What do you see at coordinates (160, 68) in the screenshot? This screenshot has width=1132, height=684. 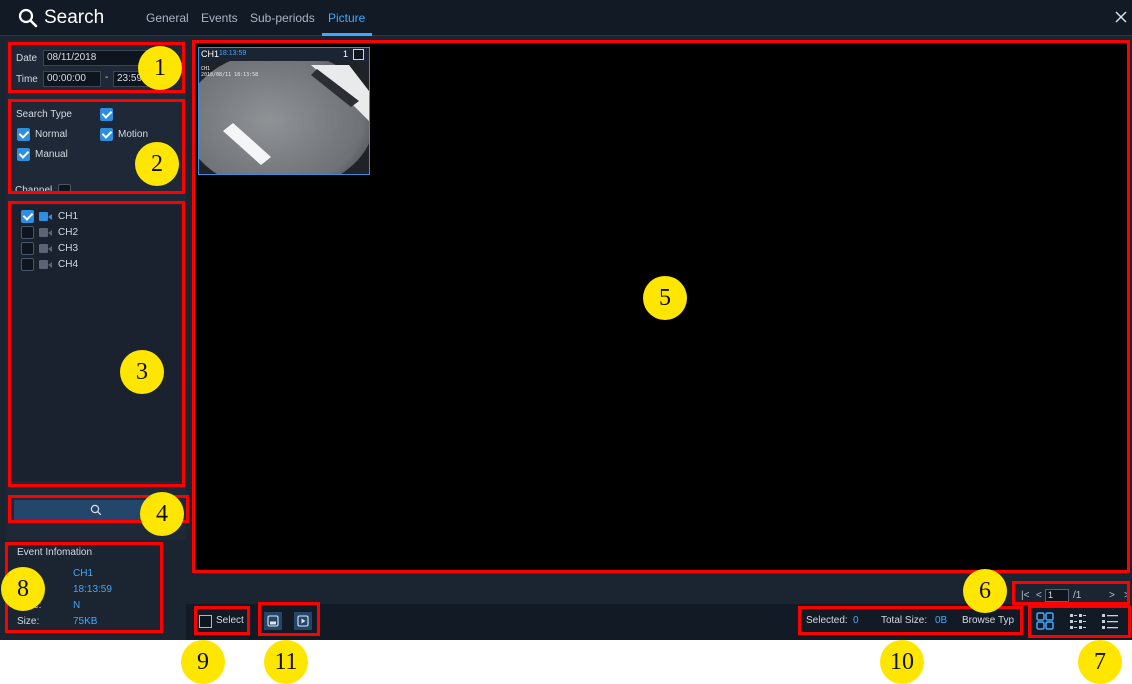 I see `annotation-marker-1: 1` at bounding box center [160, 68].